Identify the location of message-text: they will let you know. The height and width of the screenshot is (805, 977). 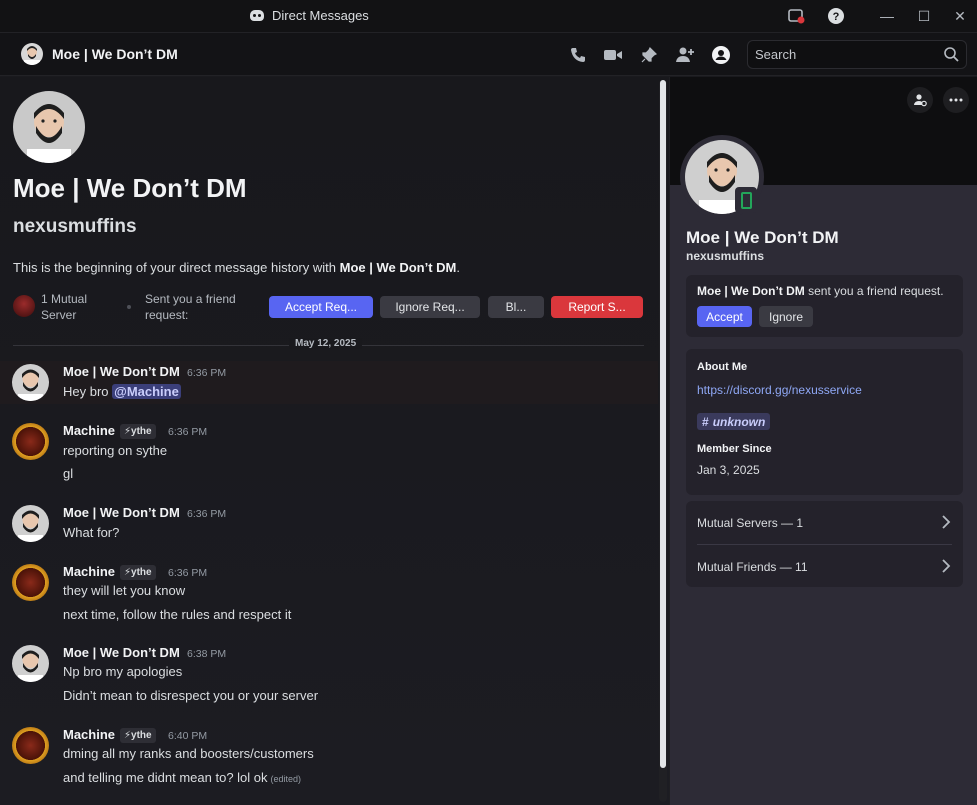
(124, 590).